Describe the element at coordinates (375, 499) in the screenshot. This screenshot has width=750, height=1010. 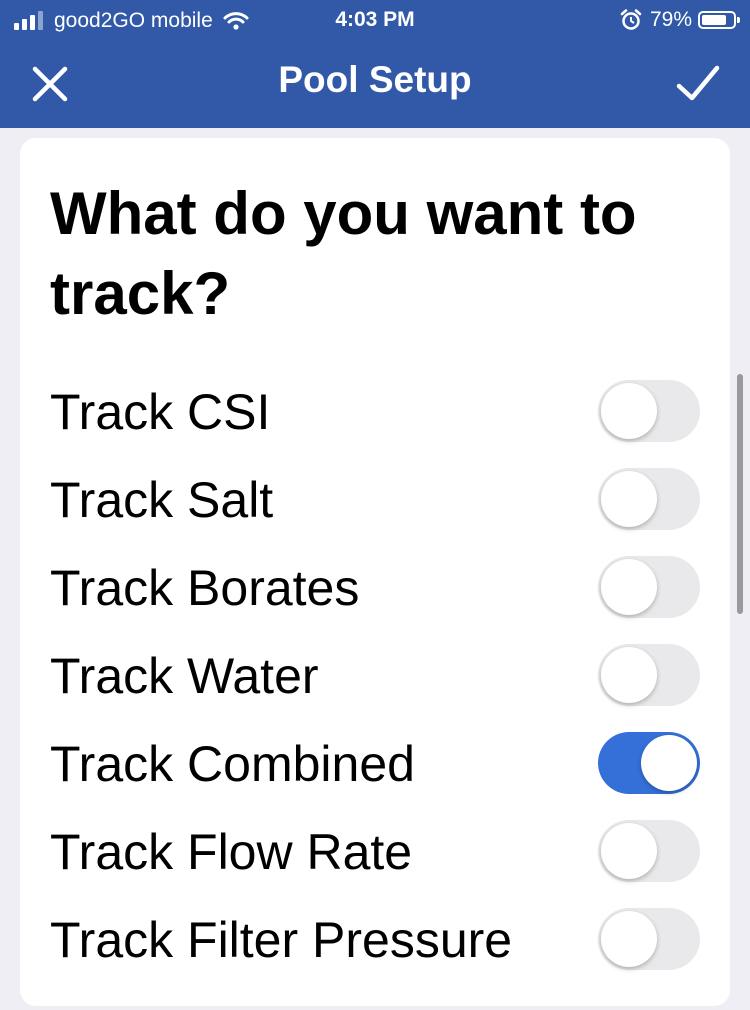
I see `option-row: Track Salt` at that location.